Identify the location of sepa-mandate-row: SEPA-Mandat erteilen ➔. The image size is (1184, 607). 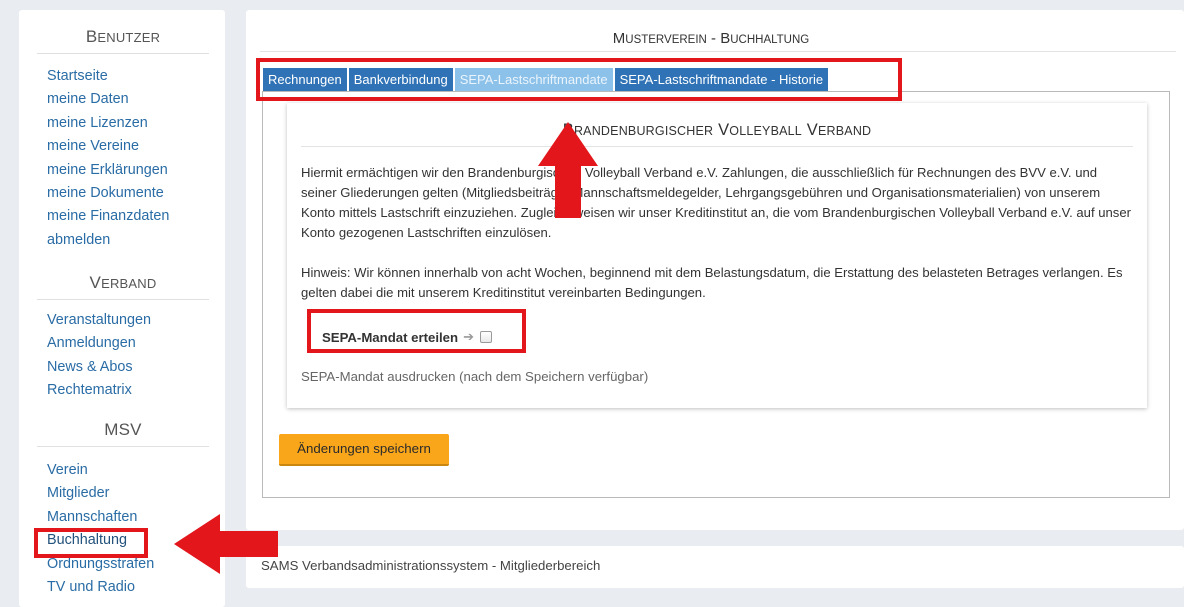
(407, 337).